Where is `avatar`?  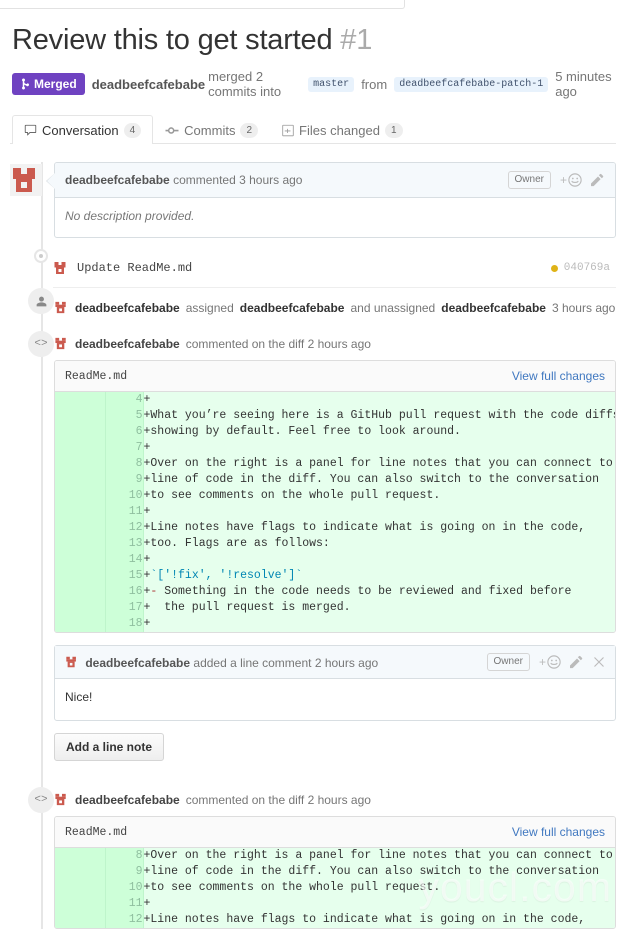 avatar is located at coordinates (26, 180).